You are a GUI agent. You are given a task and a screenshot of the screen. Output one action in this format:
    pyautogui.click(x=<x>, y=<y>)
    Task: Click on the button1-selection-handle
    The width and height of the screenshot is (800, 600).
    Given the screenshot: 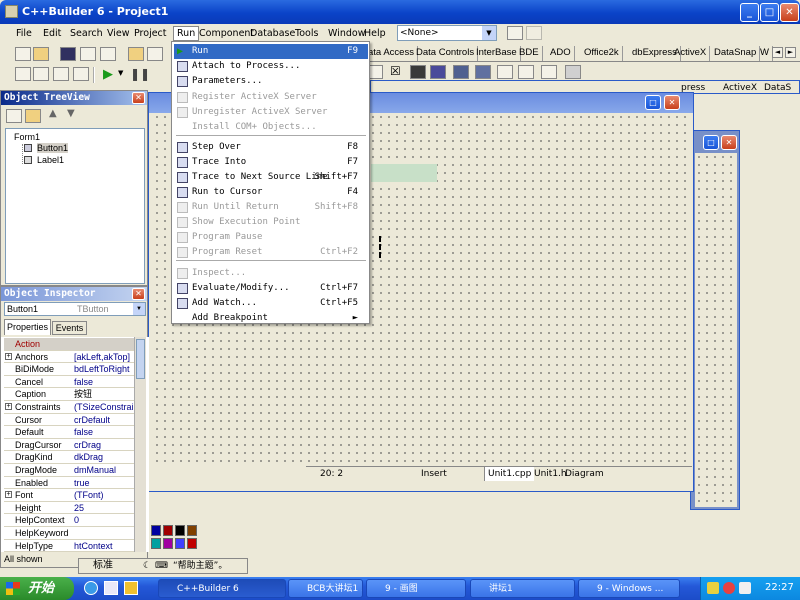 What is the action you would take?
    pyautogui.click(x=381, y=247)
    